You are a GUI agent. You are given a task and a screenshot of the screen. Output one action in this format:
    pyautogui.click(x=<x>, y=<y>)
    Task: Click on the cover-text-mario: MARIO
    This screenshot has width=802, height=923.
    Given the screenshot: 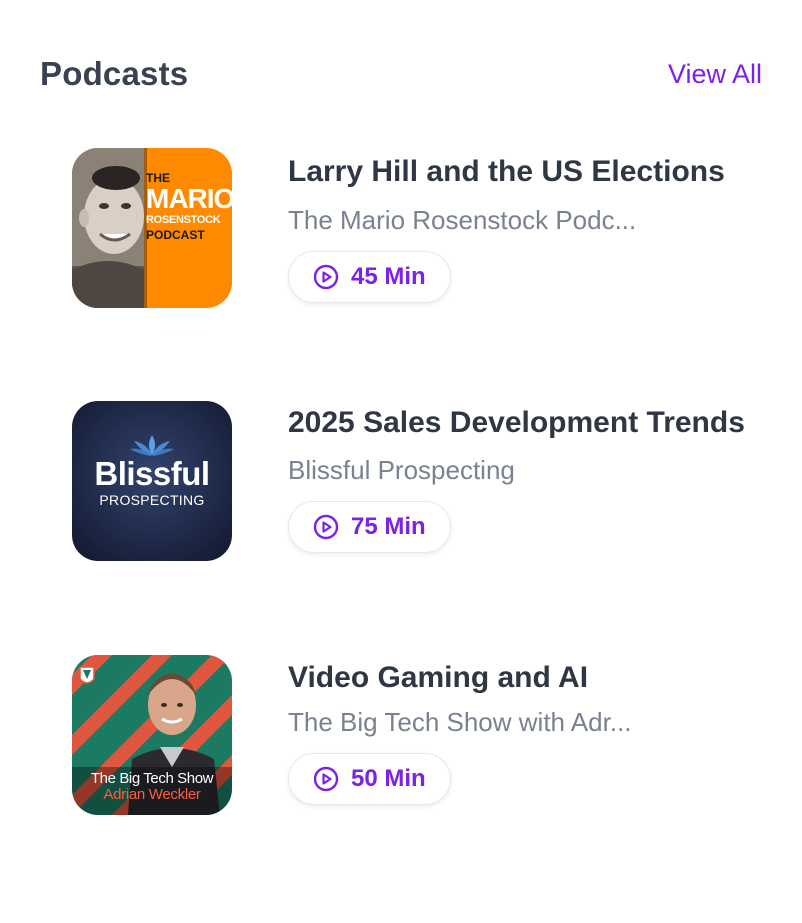 What is the action you would take?
    pyautogui.click(x=189, y=198)
    